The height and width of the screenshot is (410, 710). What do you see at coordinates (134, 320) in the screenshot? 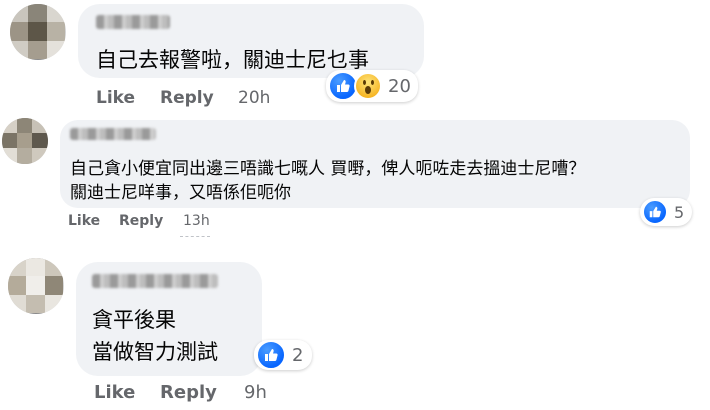
I see `comment-text-line-1: 貪平後果` at bounding box center [134, 320].